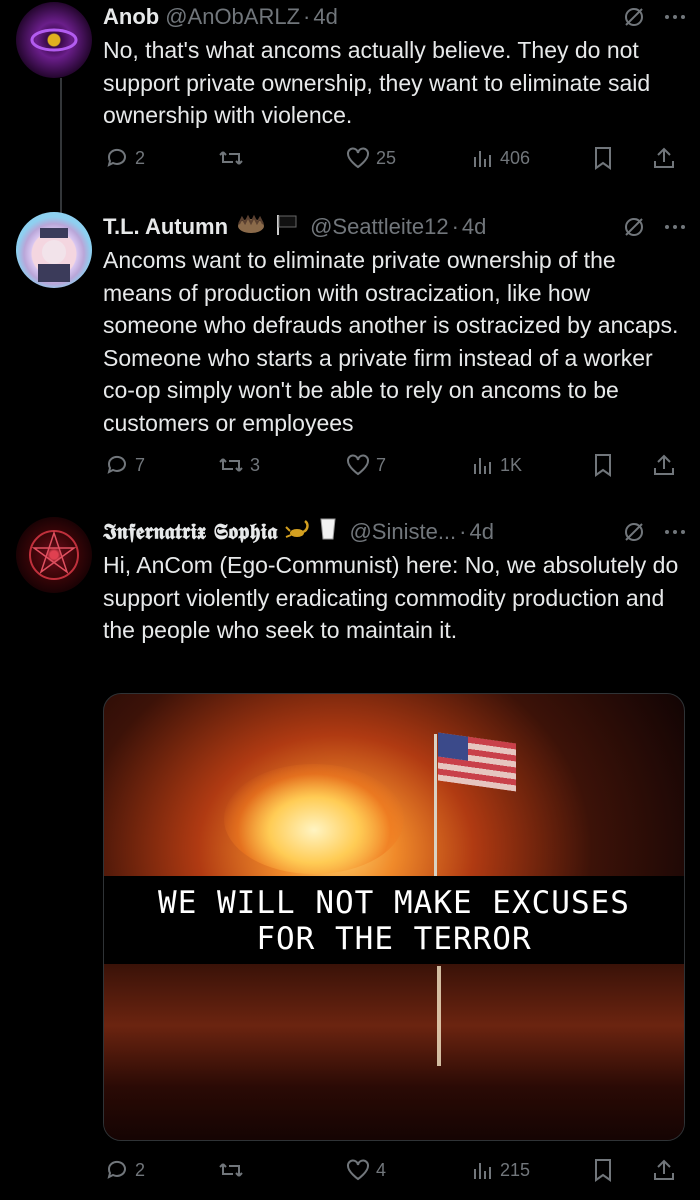  I want to click on post-actions: 7 3 7 1K, so click(350, 465).